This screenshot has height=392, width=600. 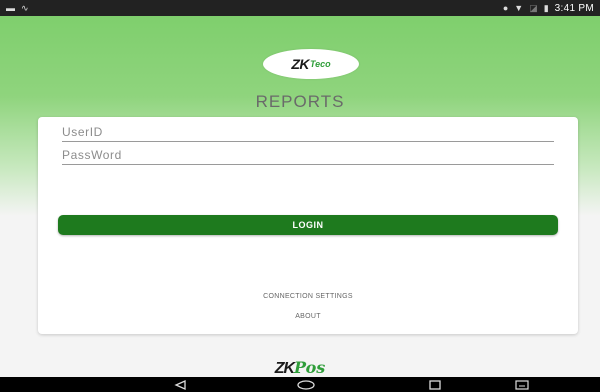 I want to click on wifi-icon: ▼, so click(x=519, y=7).